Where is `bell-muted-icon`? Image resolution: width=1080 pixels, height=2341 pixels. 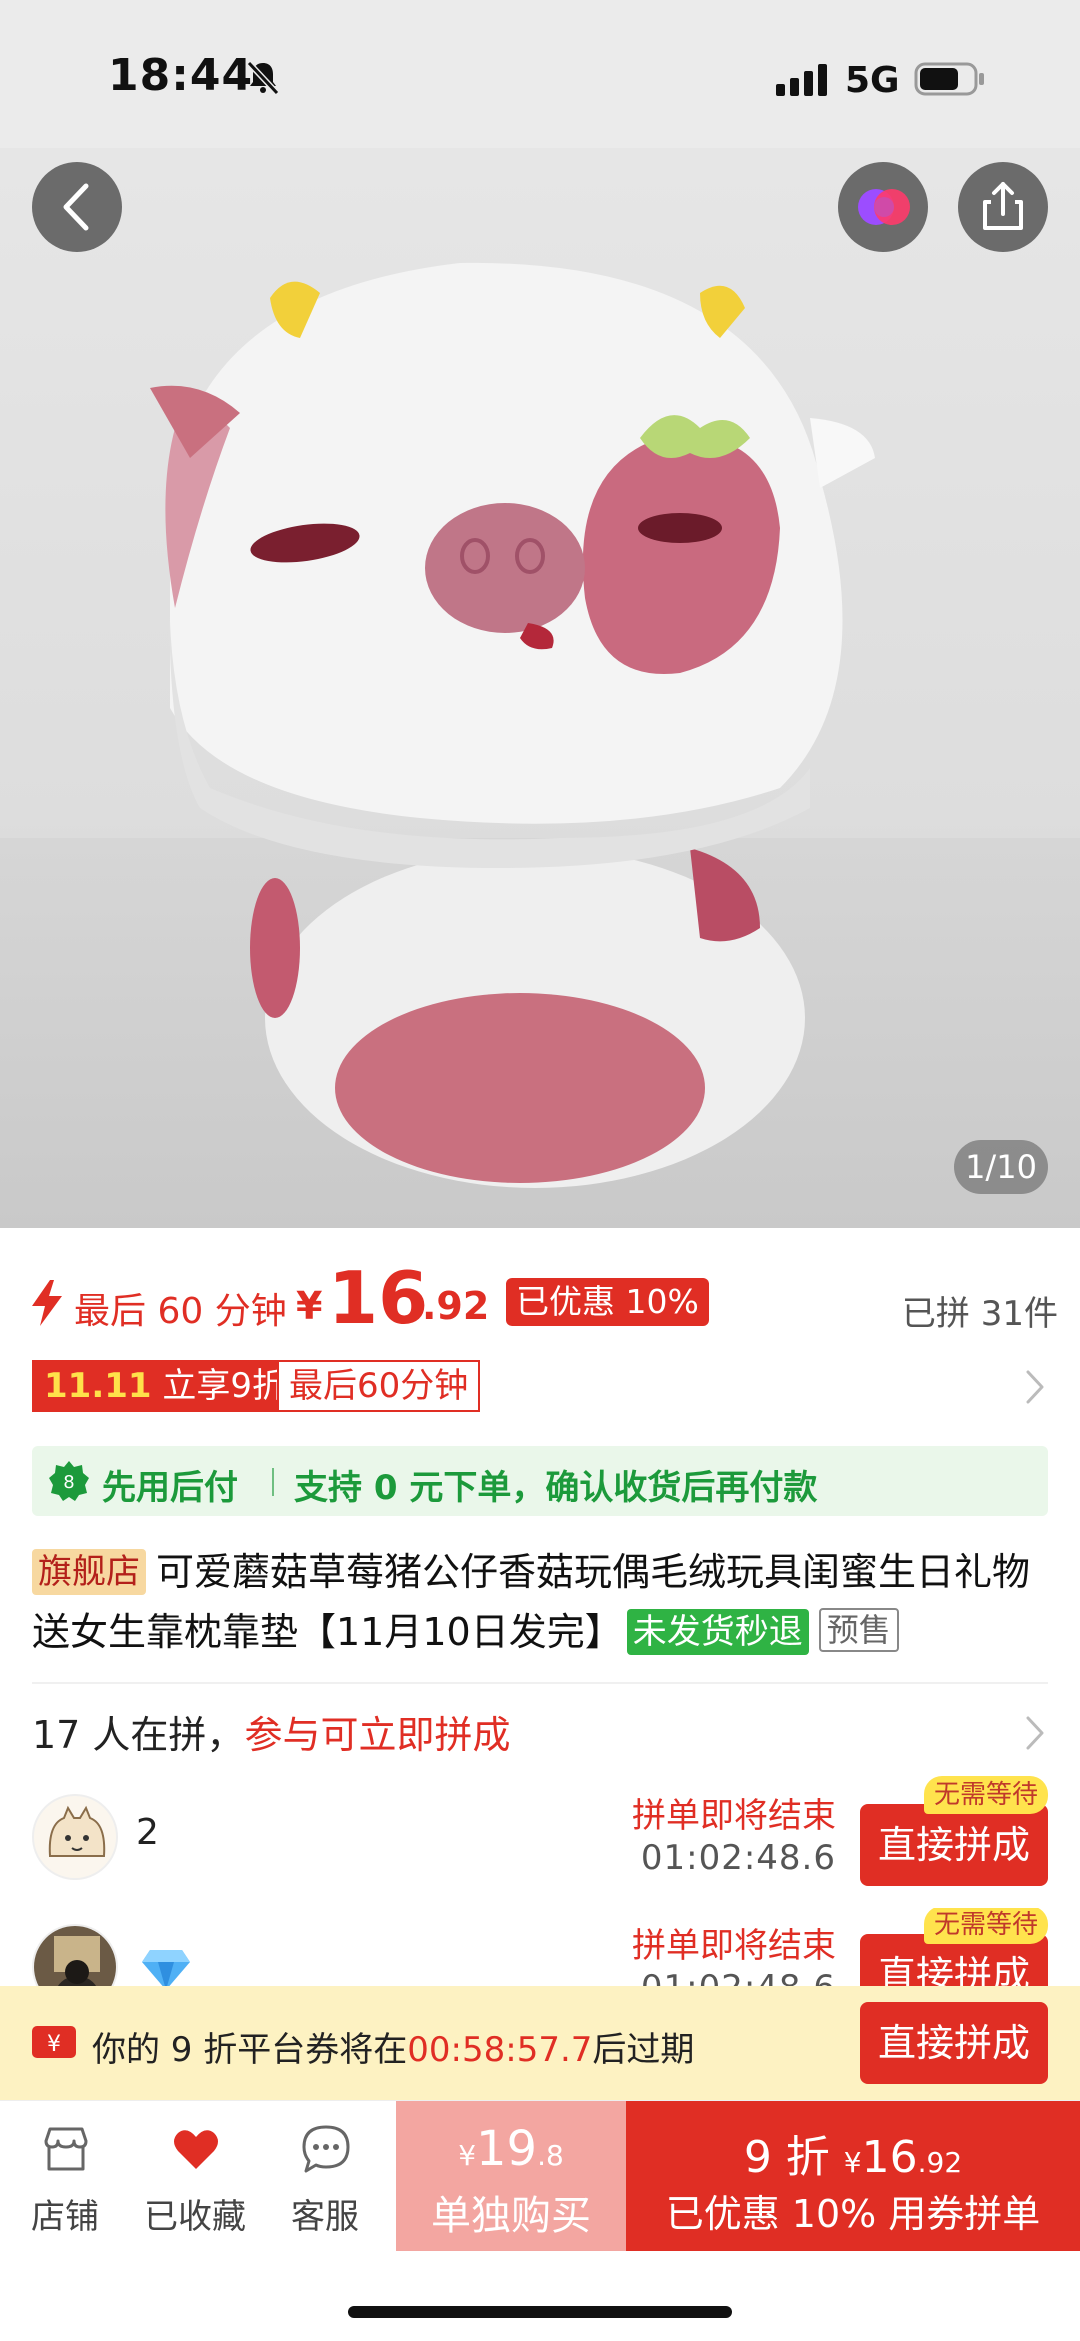 bell-muted-icon is located at coordinates (263, 78).